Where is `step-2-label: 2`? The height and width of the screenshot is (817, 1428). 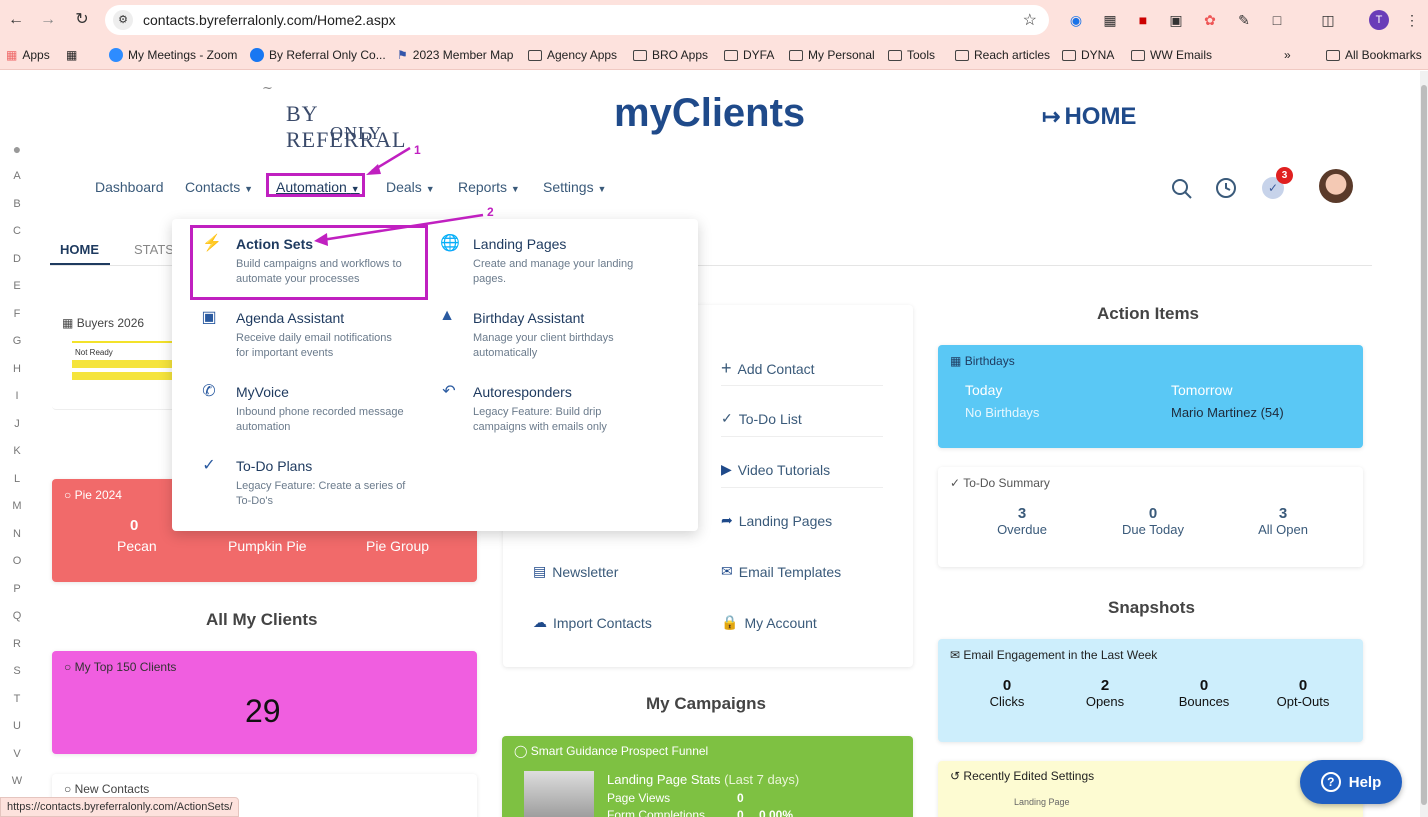
step-2-label: 2 is located at coordinates (490, 212).